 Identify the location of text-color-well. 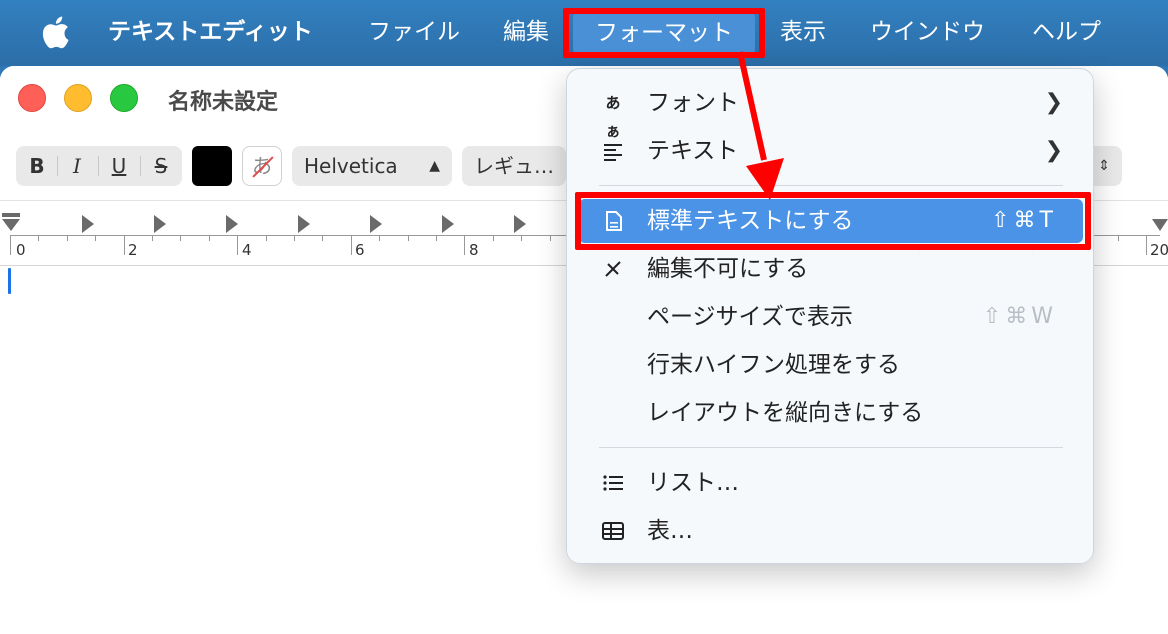
(212, 166).